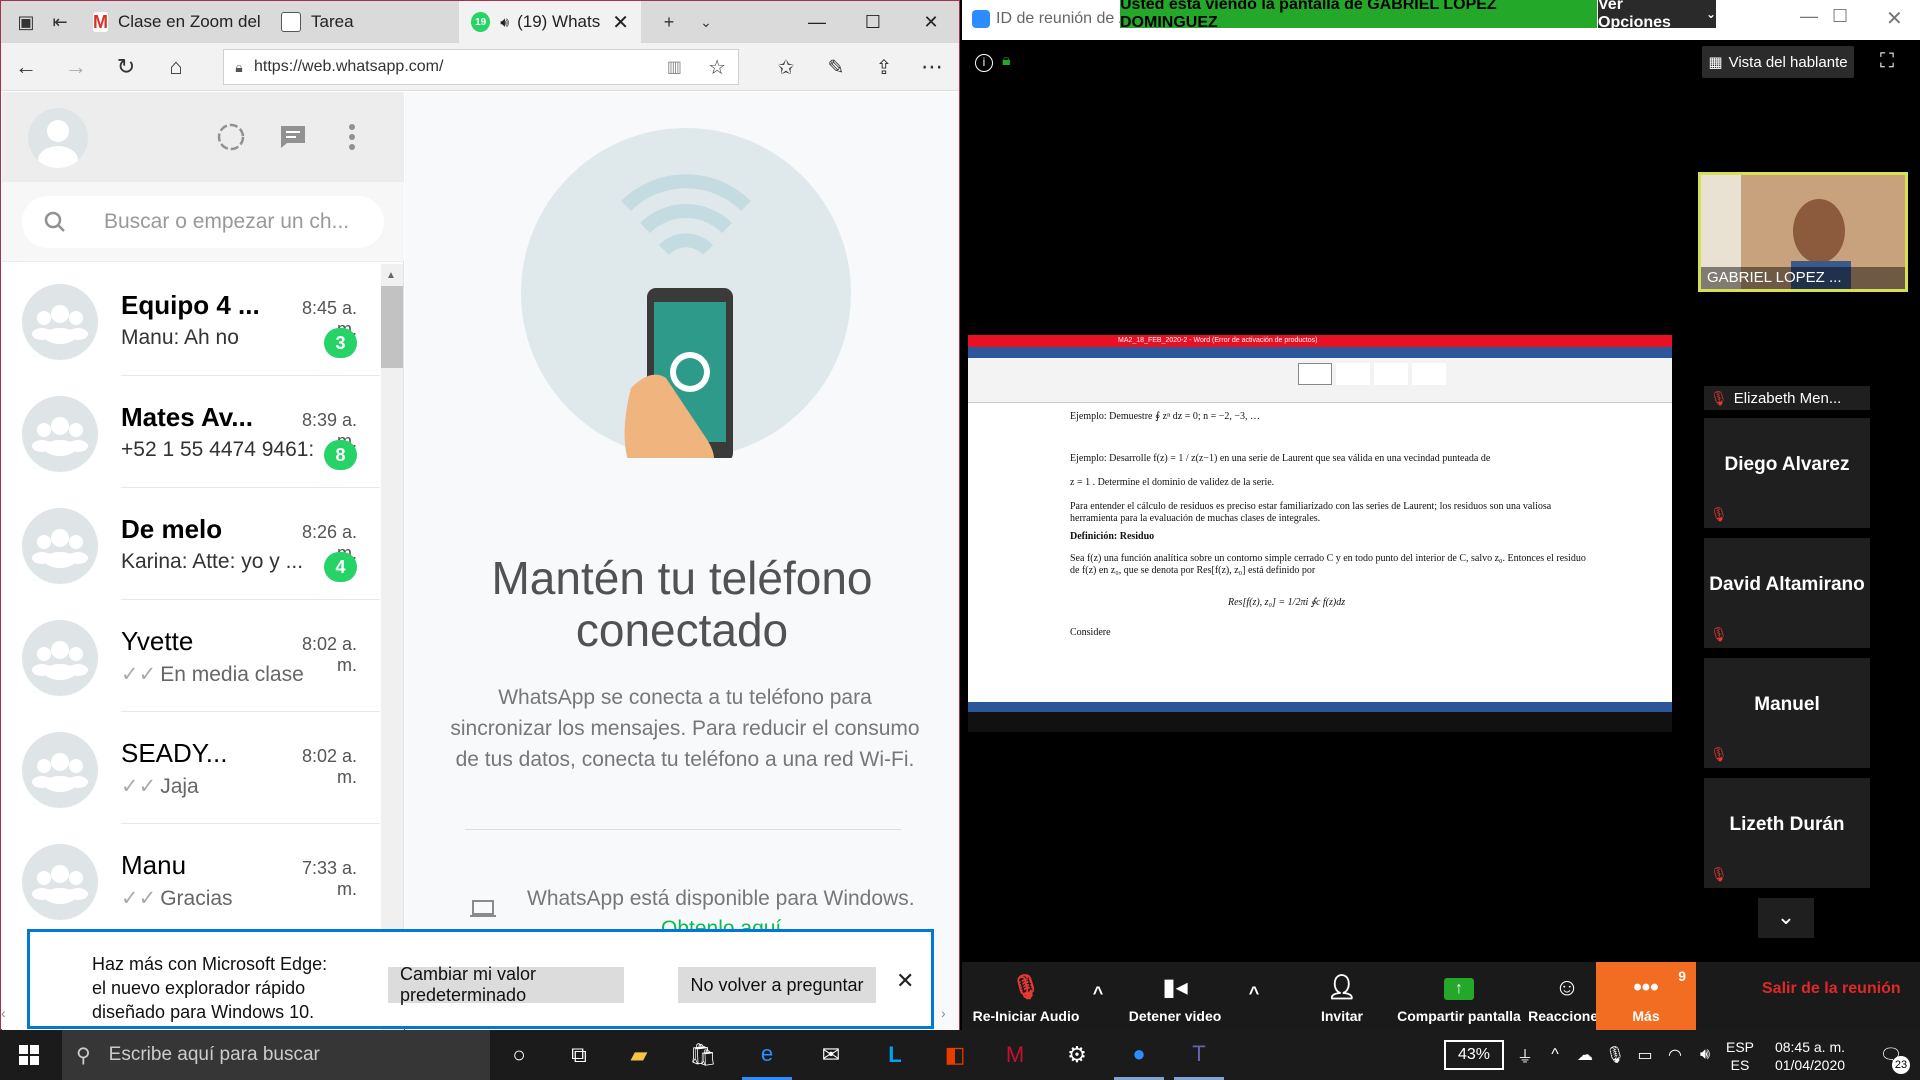  Describe the element at coordinates (682, 604) in the screenshot. I see `intro-title: Mantén tu teléfono conectado` at that location.